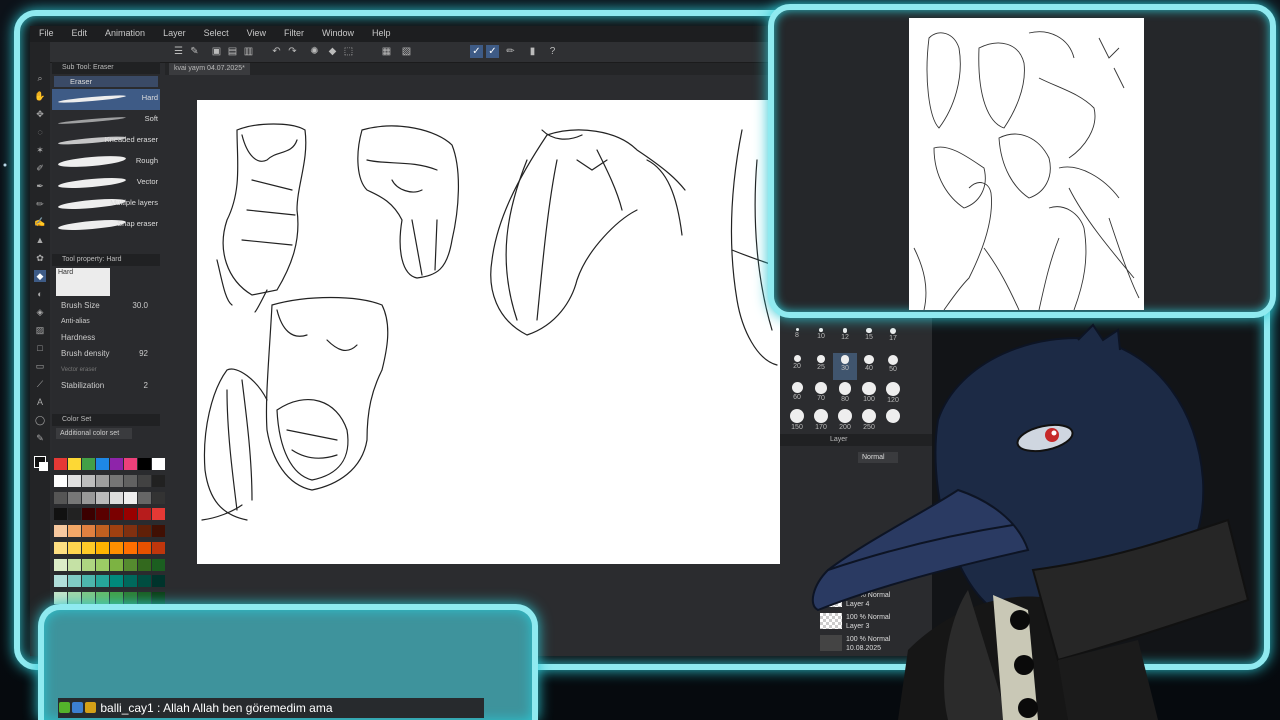  Describe the element at coordinates (106, 204) in the screenshot. I see `brush-multiple-layers: Multiple layers` at that location.